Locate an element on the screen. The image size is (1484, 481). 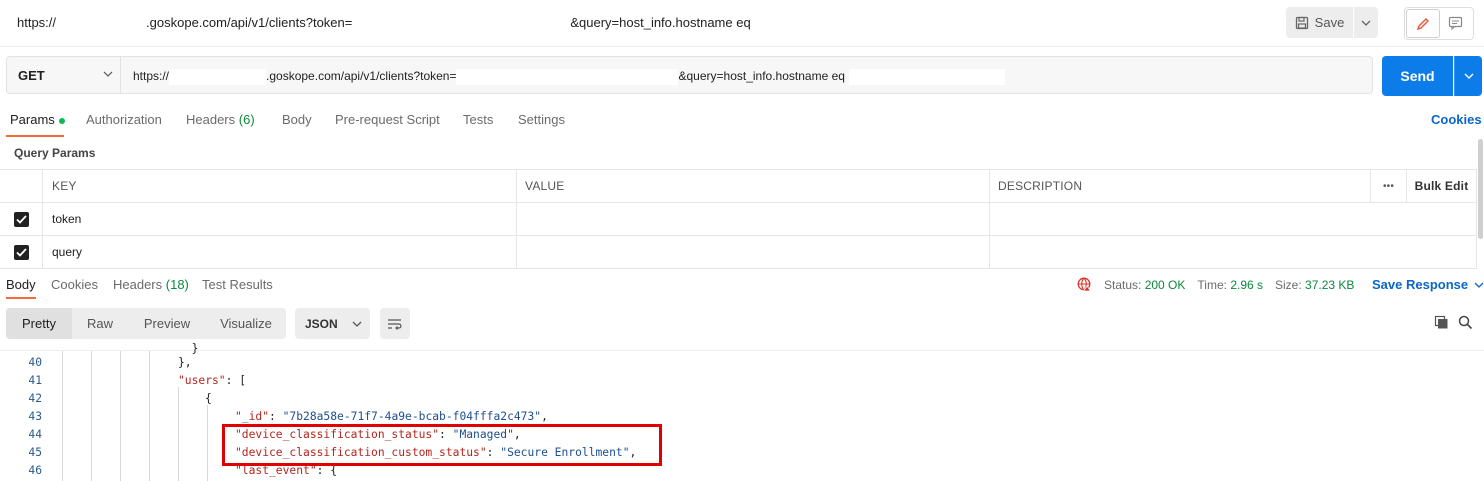
column-header-description: DESCRIPTION is located at coordinates (1180, 186).